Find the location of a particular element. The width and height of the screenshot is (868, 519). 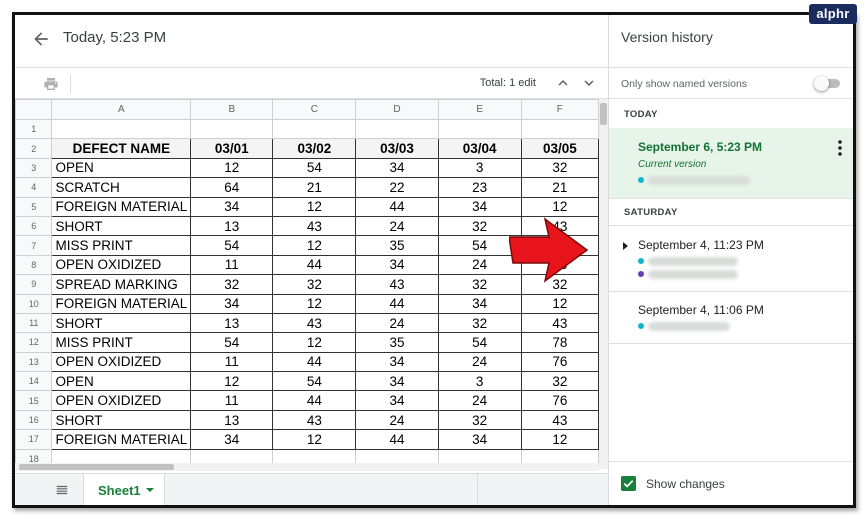

row-header: 14 is located at coordinates (34, 381).